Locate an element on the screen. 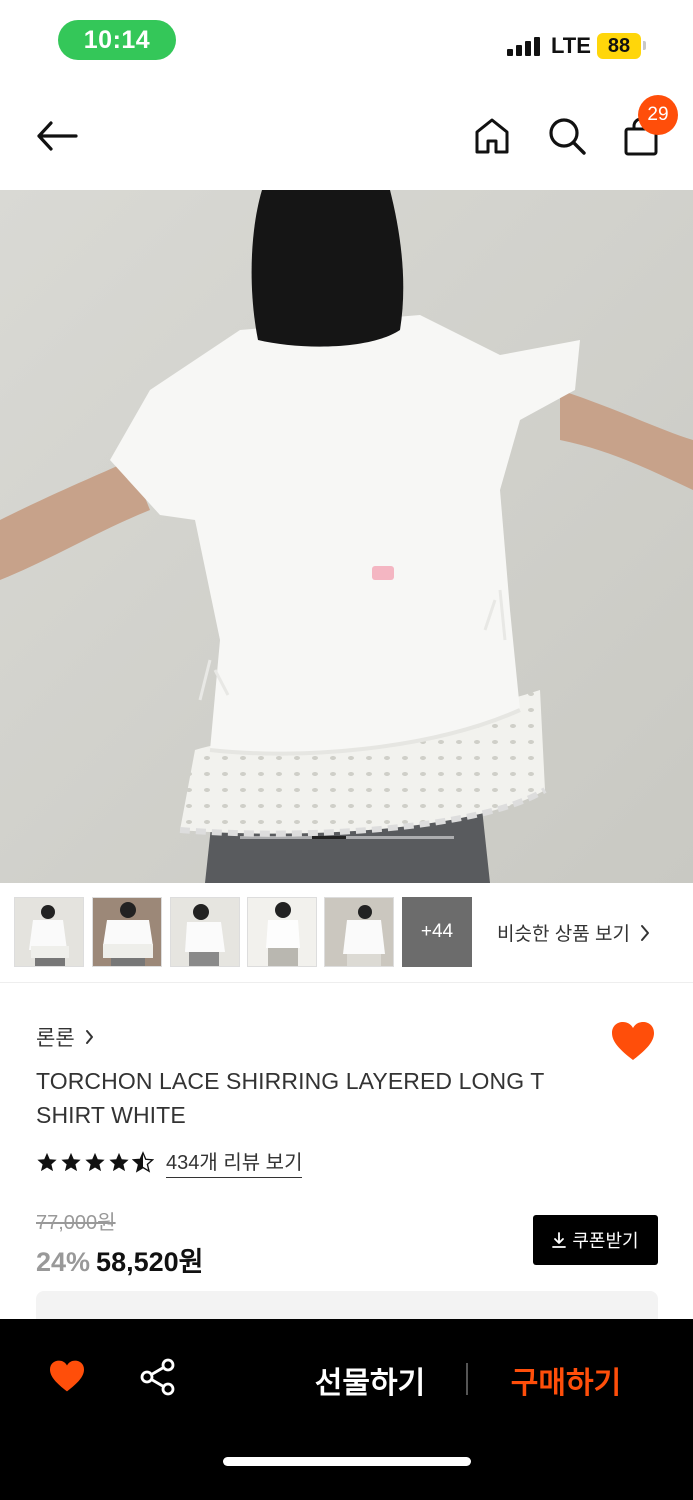  home-icon is located at coordinates (492, 136).